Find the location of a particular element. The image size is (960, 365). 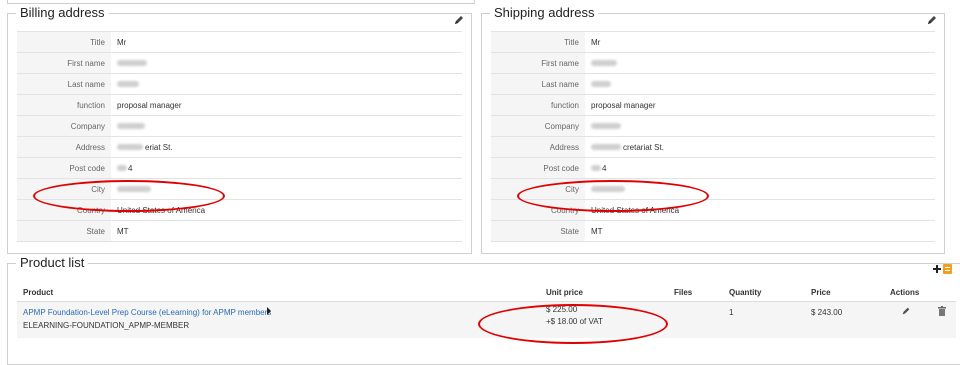

plus-icon is located at coordinates (937, 269).